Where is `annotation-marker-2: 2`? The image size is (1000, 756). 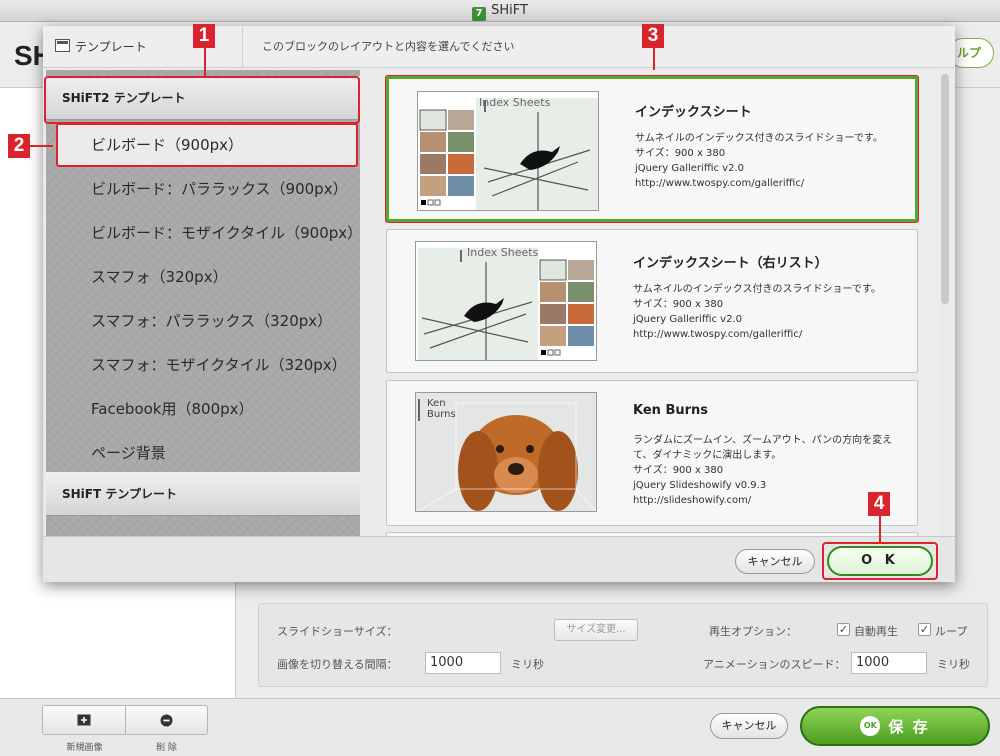 annotation-marker-2: 2 is located at coordinates (19, 146).